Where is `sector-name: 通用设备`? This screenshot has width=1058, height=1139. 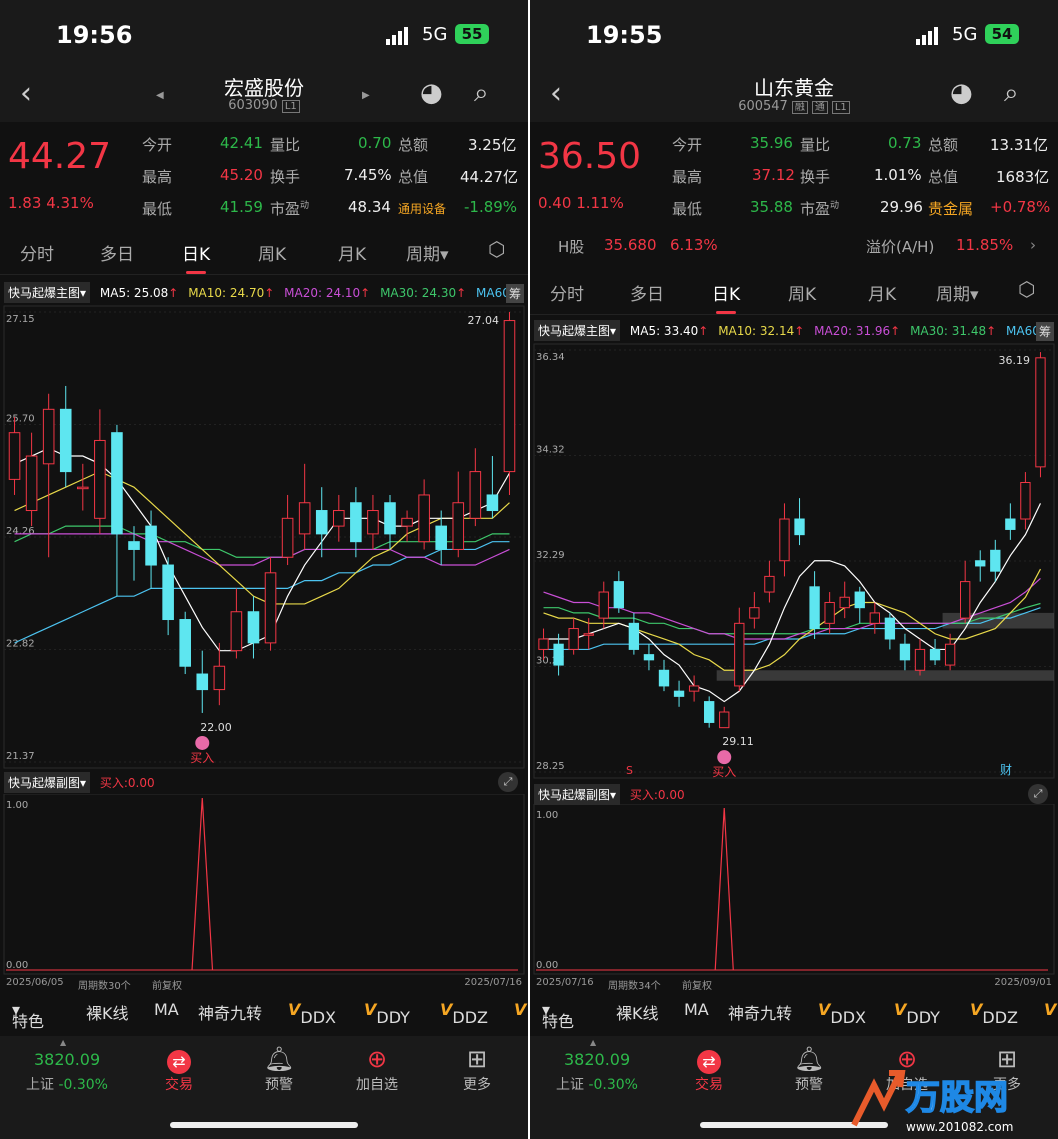 sector-name: 通用设备 is located at coordinates (422, 208).